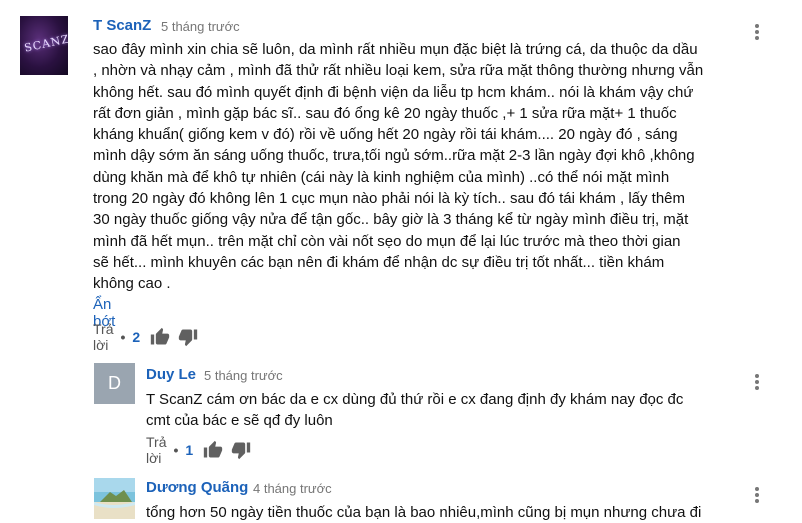  I want to click on avatar: D, so click(114, 383).